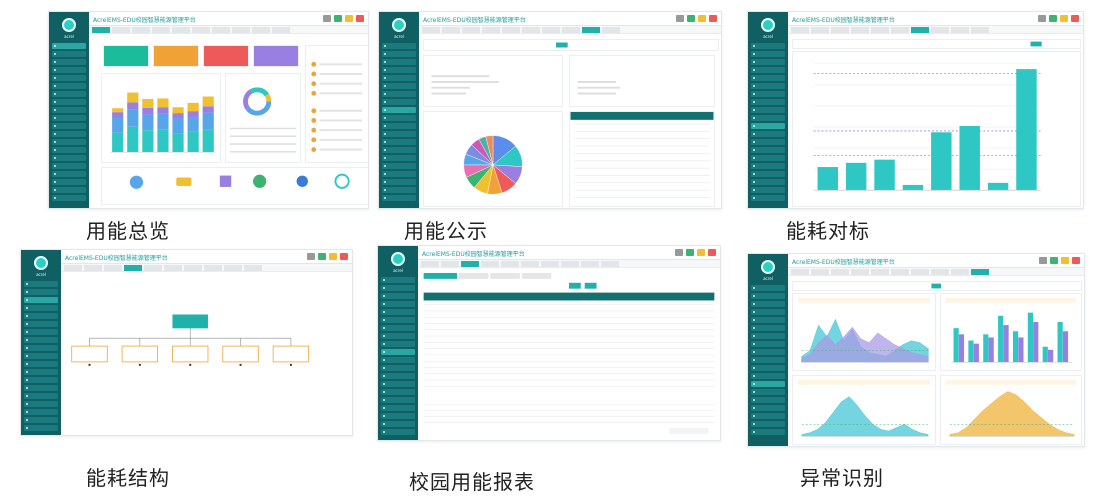 The width and height of the screenshot is (1116, 503). What do you see at coordinates (163, 122) in the screenshot?
I see `stacked-bar-chart` at bounding box center [163, 122].